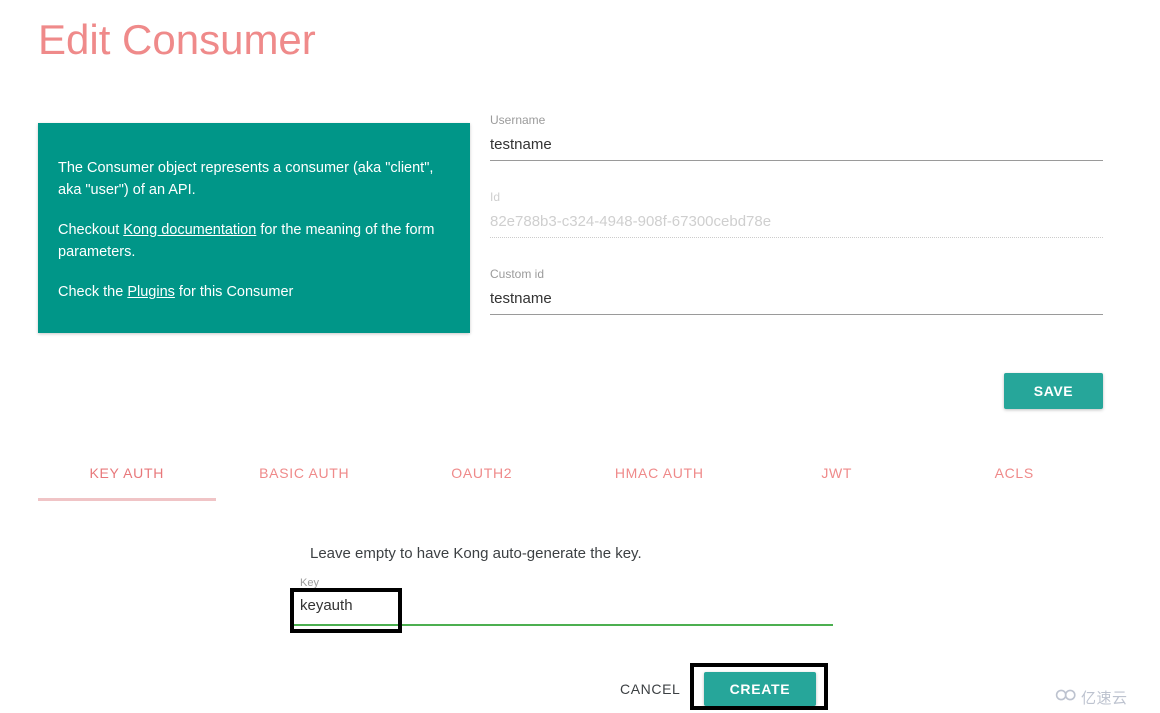 The width and height of the screenshot is (1160, 713). I want to click on tab-hmac-auth-label: HMAC AUTH, so click(659, 473).